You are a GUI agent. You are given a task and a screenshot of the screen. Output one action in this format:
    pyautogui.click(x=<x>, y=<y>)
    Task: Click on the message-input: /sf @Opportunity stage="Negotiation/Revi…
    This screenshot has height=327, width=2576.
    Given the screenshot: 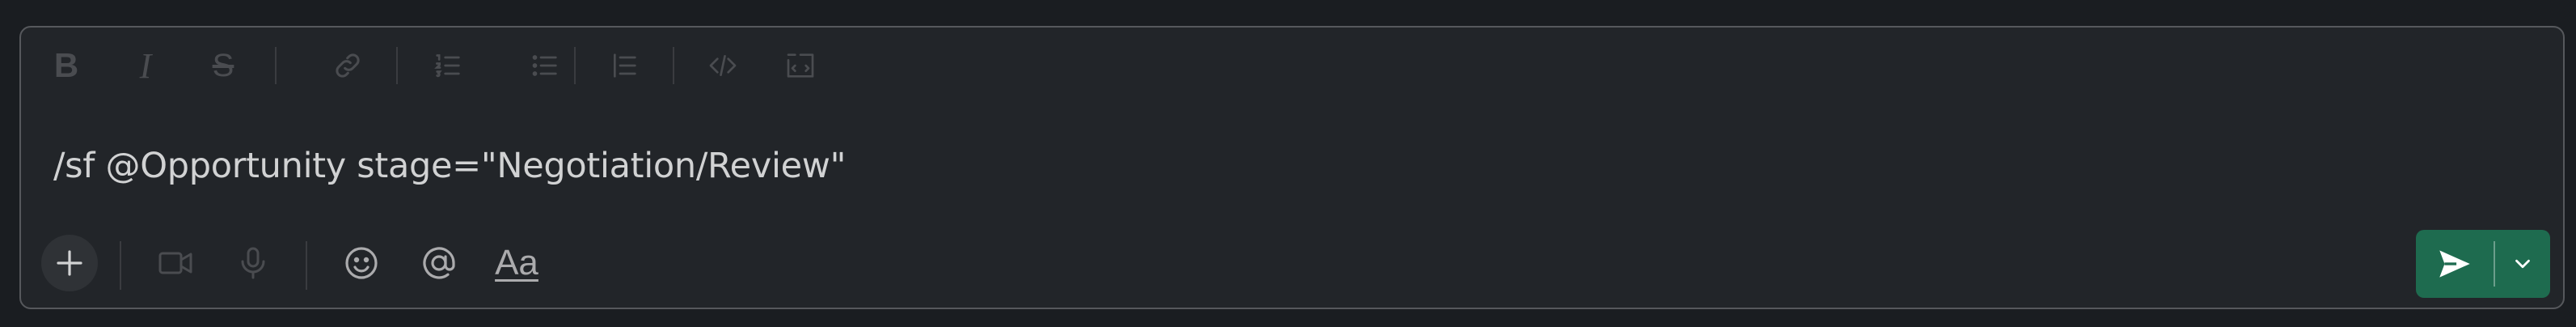 What is the action you would take?
    pyautogui.click(x=449, y=166)
    